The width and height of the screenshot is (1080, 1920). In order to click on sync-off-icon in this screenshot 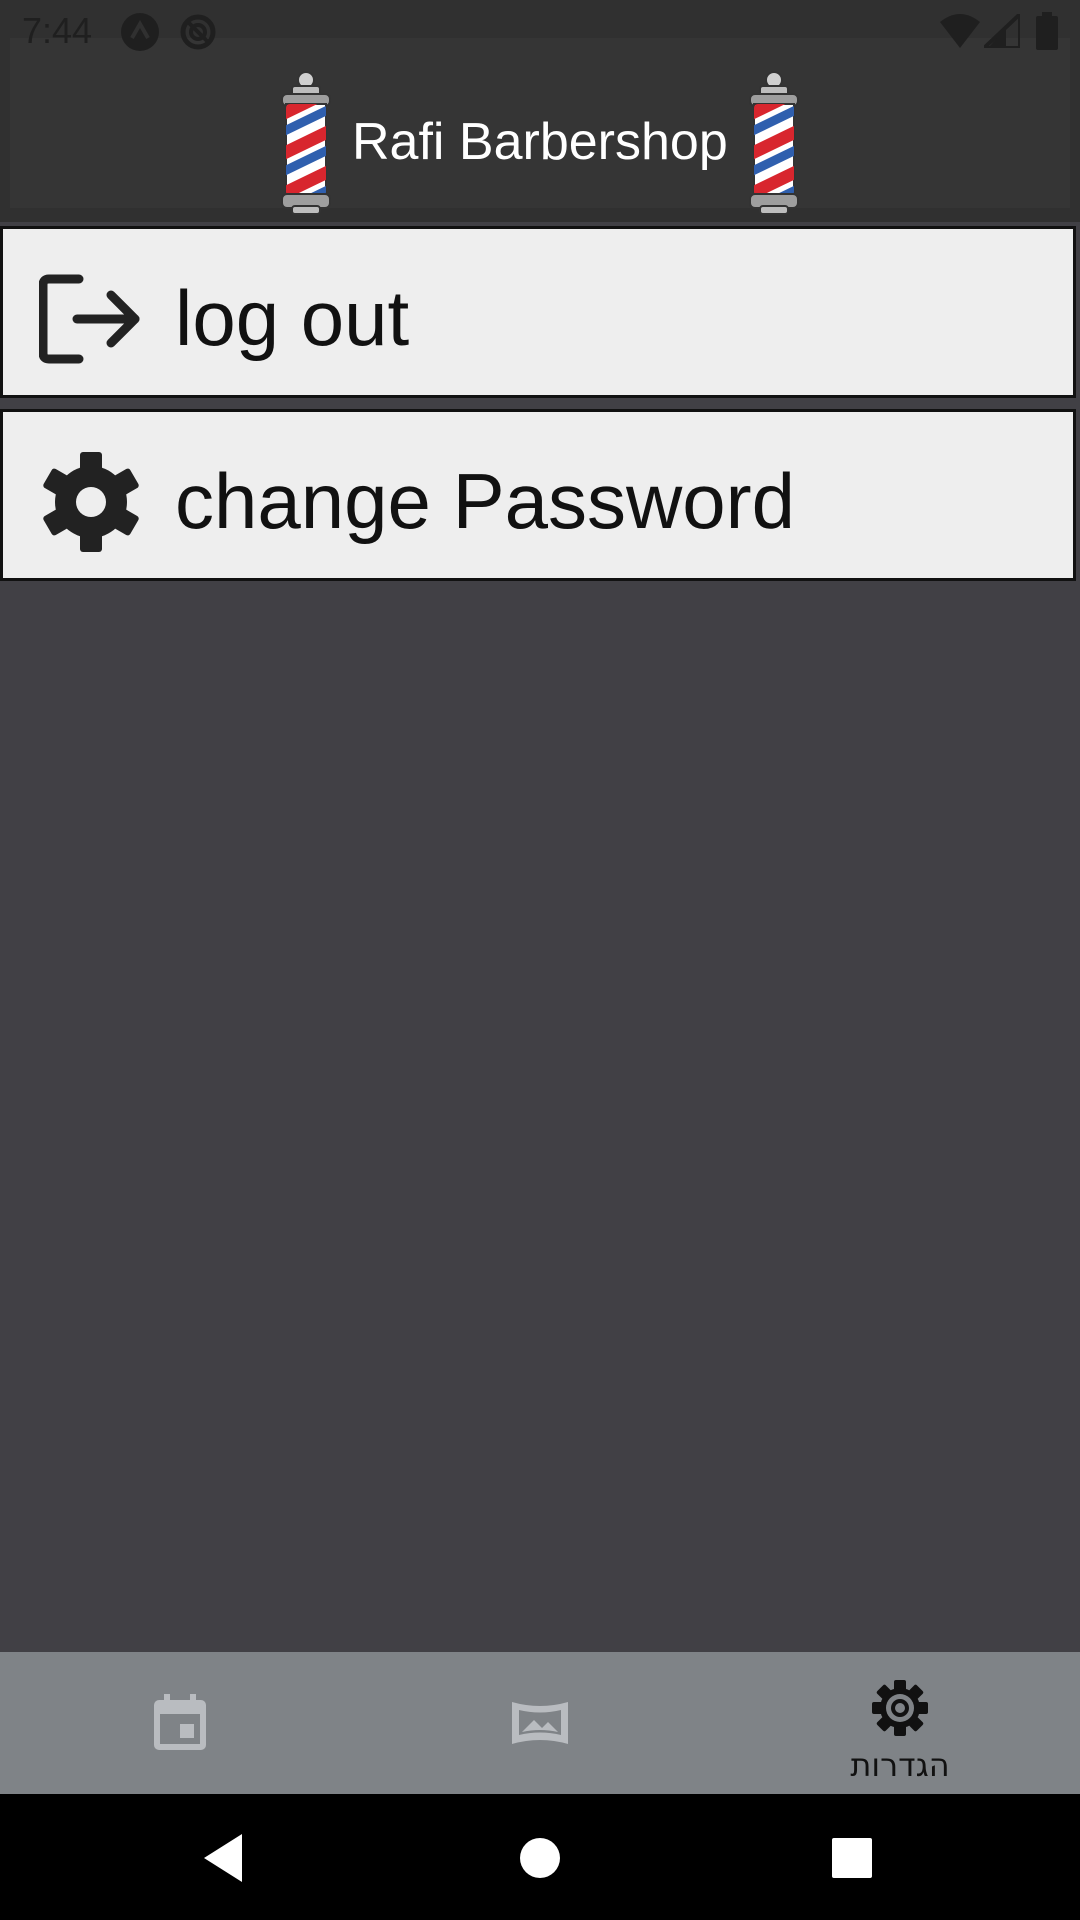, I will do `click(198, 32)`.